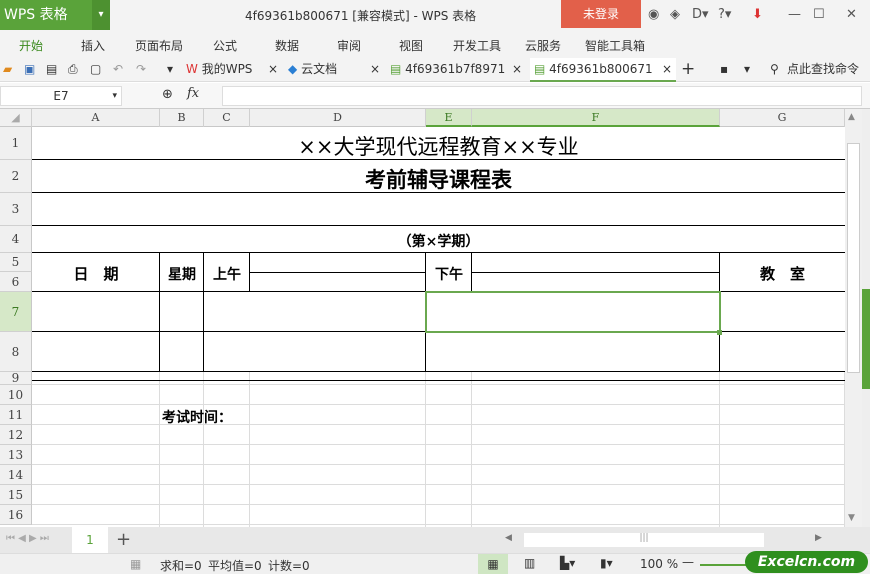 The width and height of the screenshot is (870, 574). I want to click on undo-icon: ↶, so click(118, 70).